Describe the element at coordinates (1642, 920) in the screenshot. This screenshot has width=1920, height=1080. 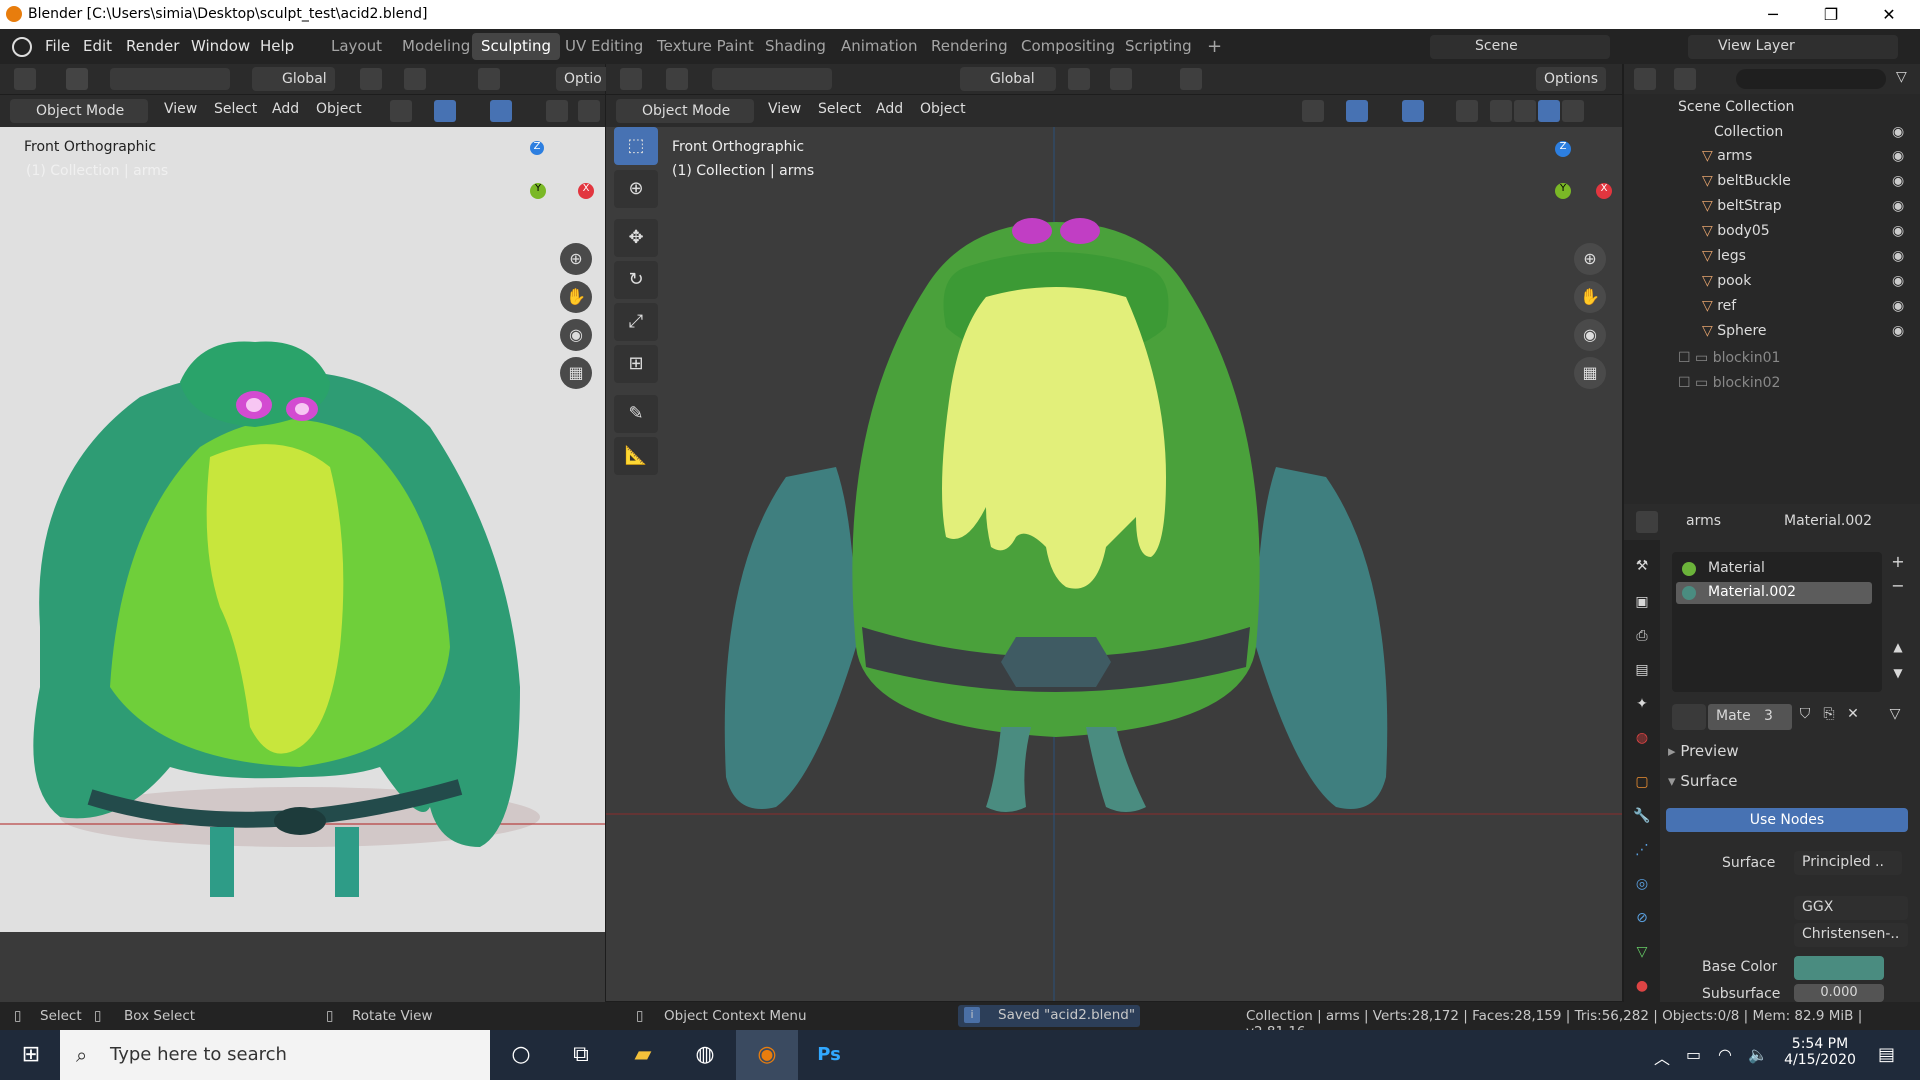
I see `constraints-tab-icon: ⊘` at that location.